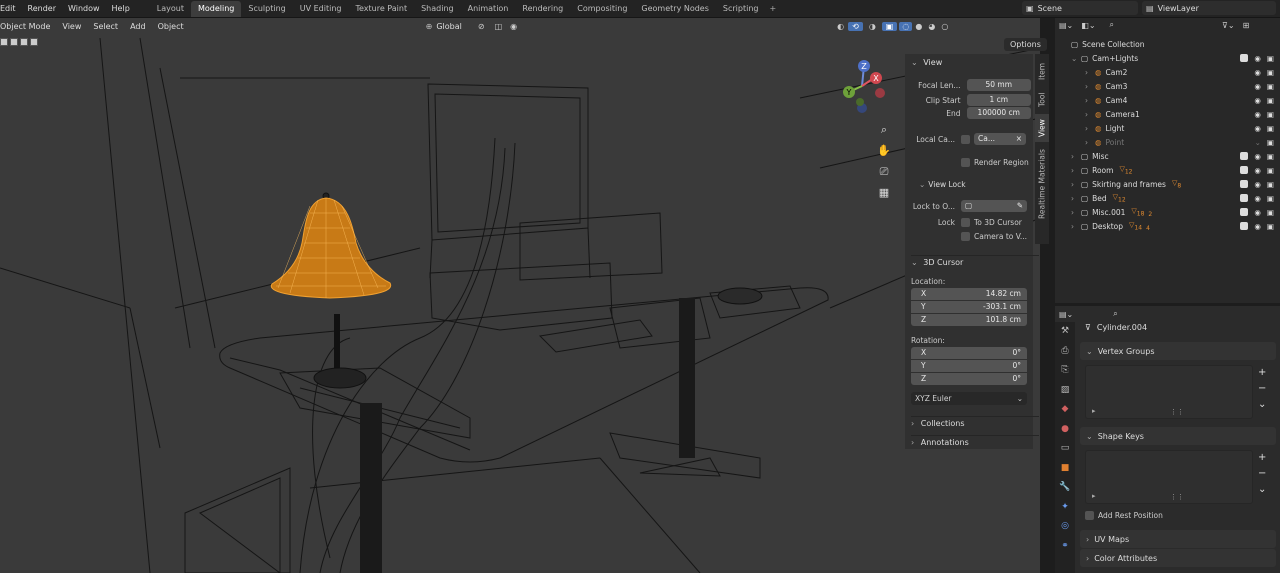 Image resolution: width=1280 pixels, height=573 pixels. I want to click on remove-vertex-group-icon: −, so click(1262, 389).